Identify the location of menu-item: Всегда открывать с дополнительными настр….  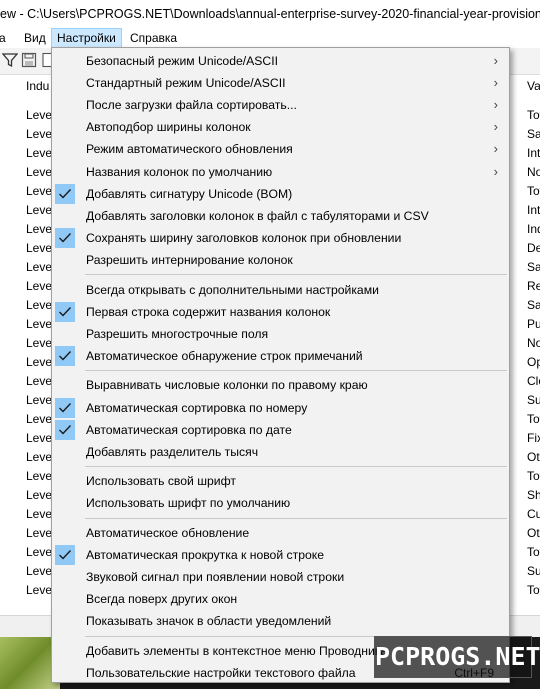
(280, 290).